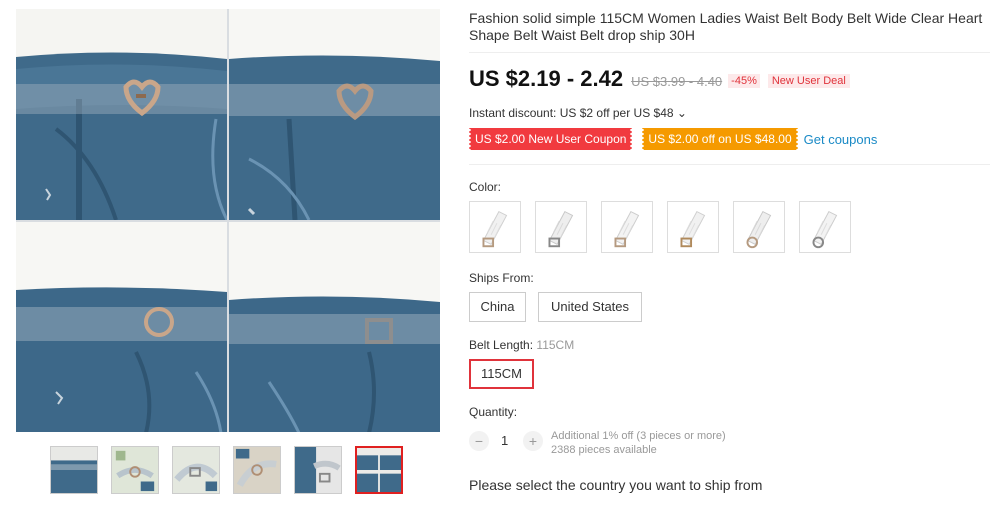 The height and width of the screenshot is (508, 1000). What do you see at coordinates (590, 307) in the screenshot?
I see `ships-from-united-states: United States` at bounding box center [590, 307].